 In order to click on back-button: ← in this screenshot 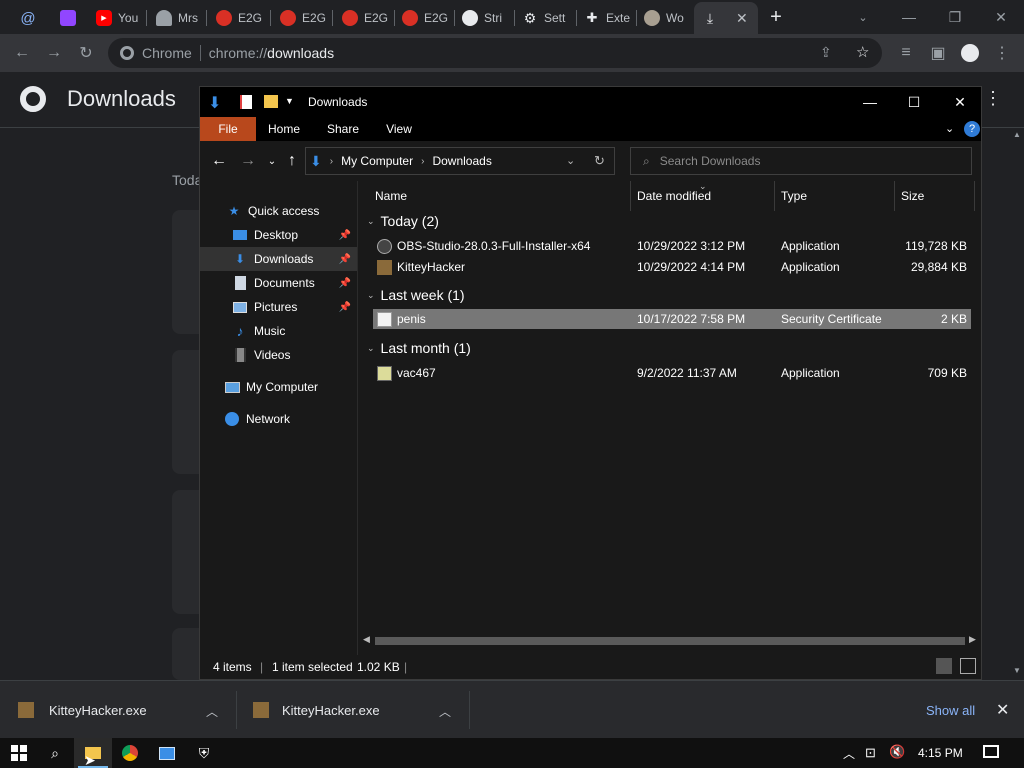, I will do `click(22, 53)`.